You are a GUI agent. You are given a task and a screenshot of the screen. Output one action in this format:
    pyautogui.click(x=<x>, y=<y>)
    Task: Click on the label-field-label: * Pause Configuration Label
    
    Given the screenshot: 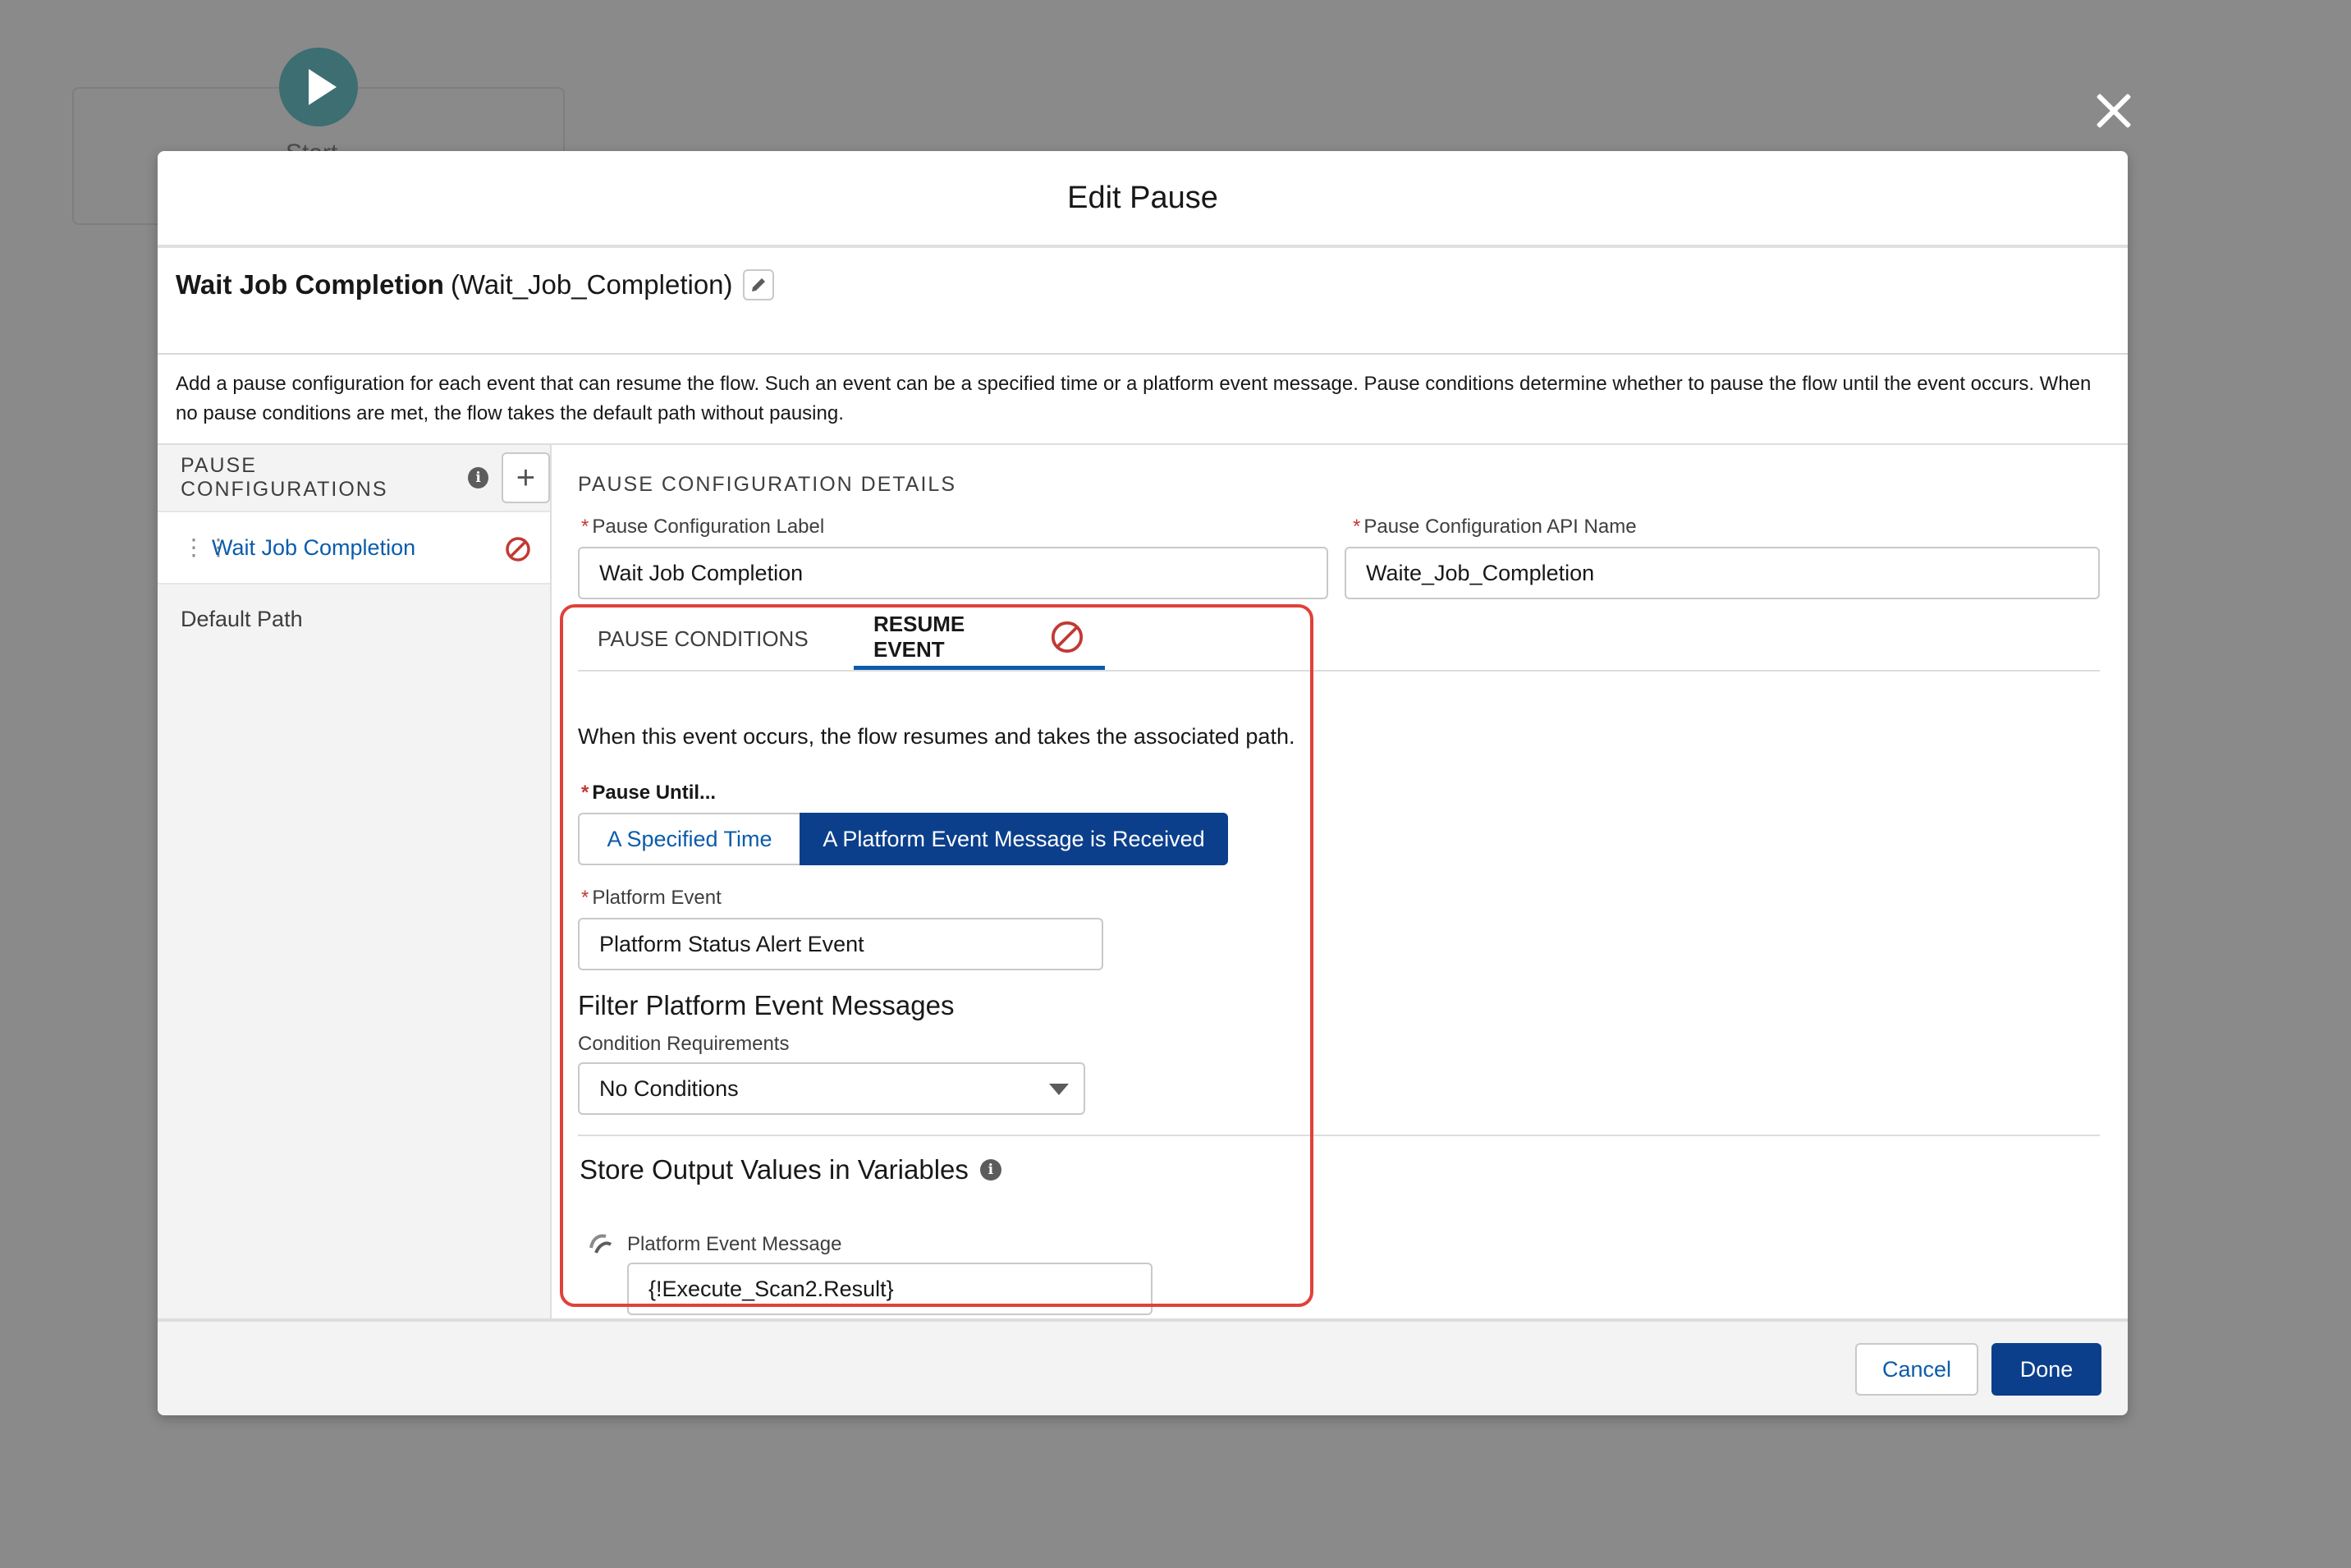 What is the action you would take?
    pyautogui.click(x=703, y=527)
    